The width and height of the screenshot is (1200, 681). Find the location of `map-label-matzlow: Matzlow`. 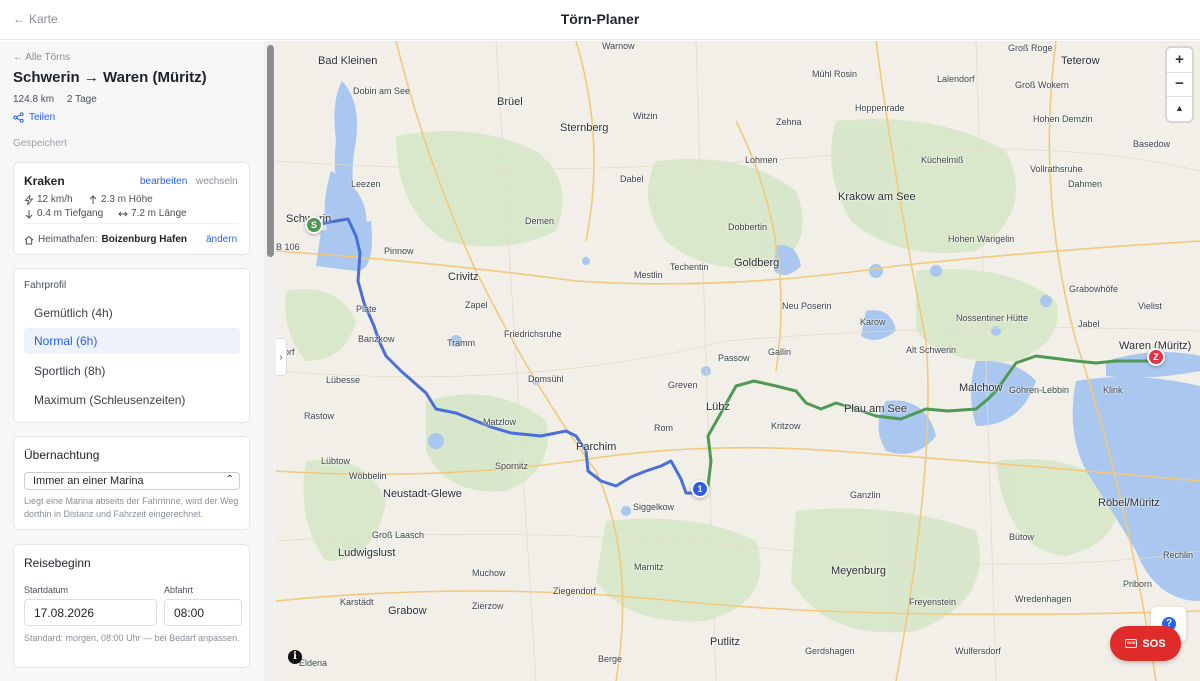

map-label-matzlow: Matzlow is located at coordinates (500, 422).